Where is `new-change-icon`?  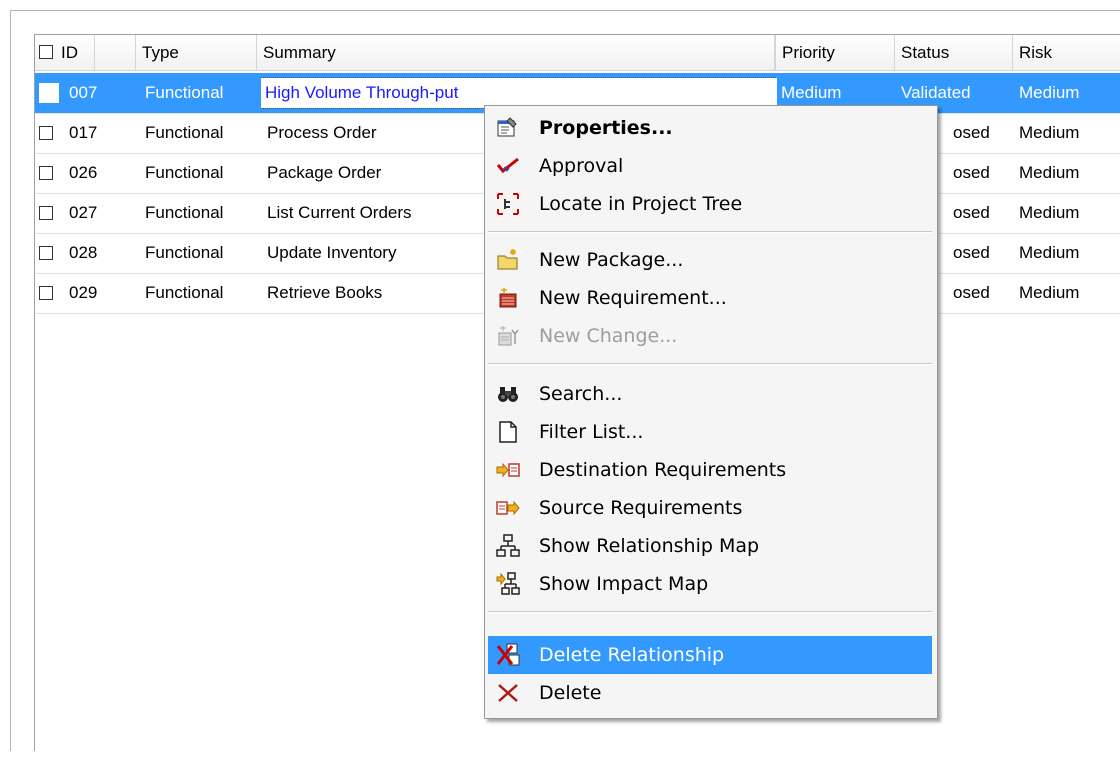
new-change-icon is located at coordinates (508, 336).